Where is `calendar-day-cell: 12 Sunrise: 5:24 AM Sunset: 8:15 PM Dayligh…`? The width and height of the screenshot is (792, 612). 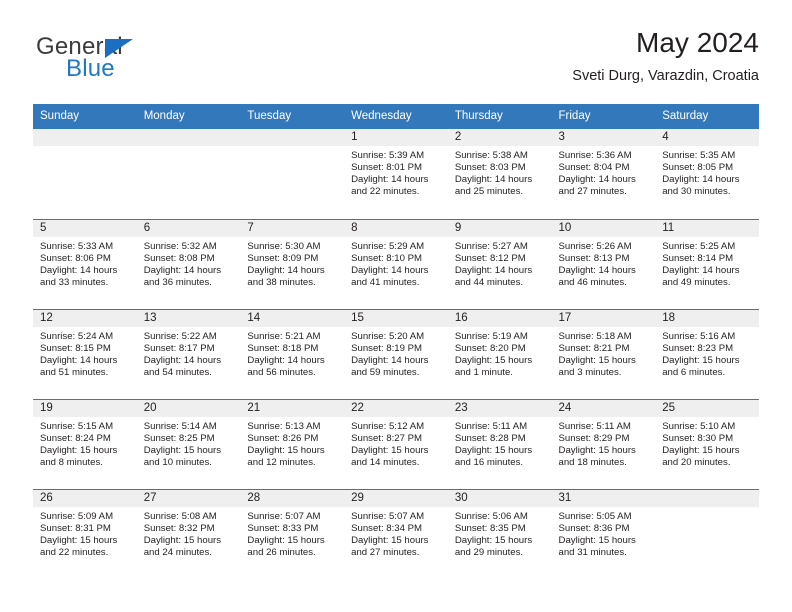
calendar-day-cell: 12 Sunrise: 5:24 AM Sunset: 8:15 PM Dayligh… is located at coordinates (85, 353).